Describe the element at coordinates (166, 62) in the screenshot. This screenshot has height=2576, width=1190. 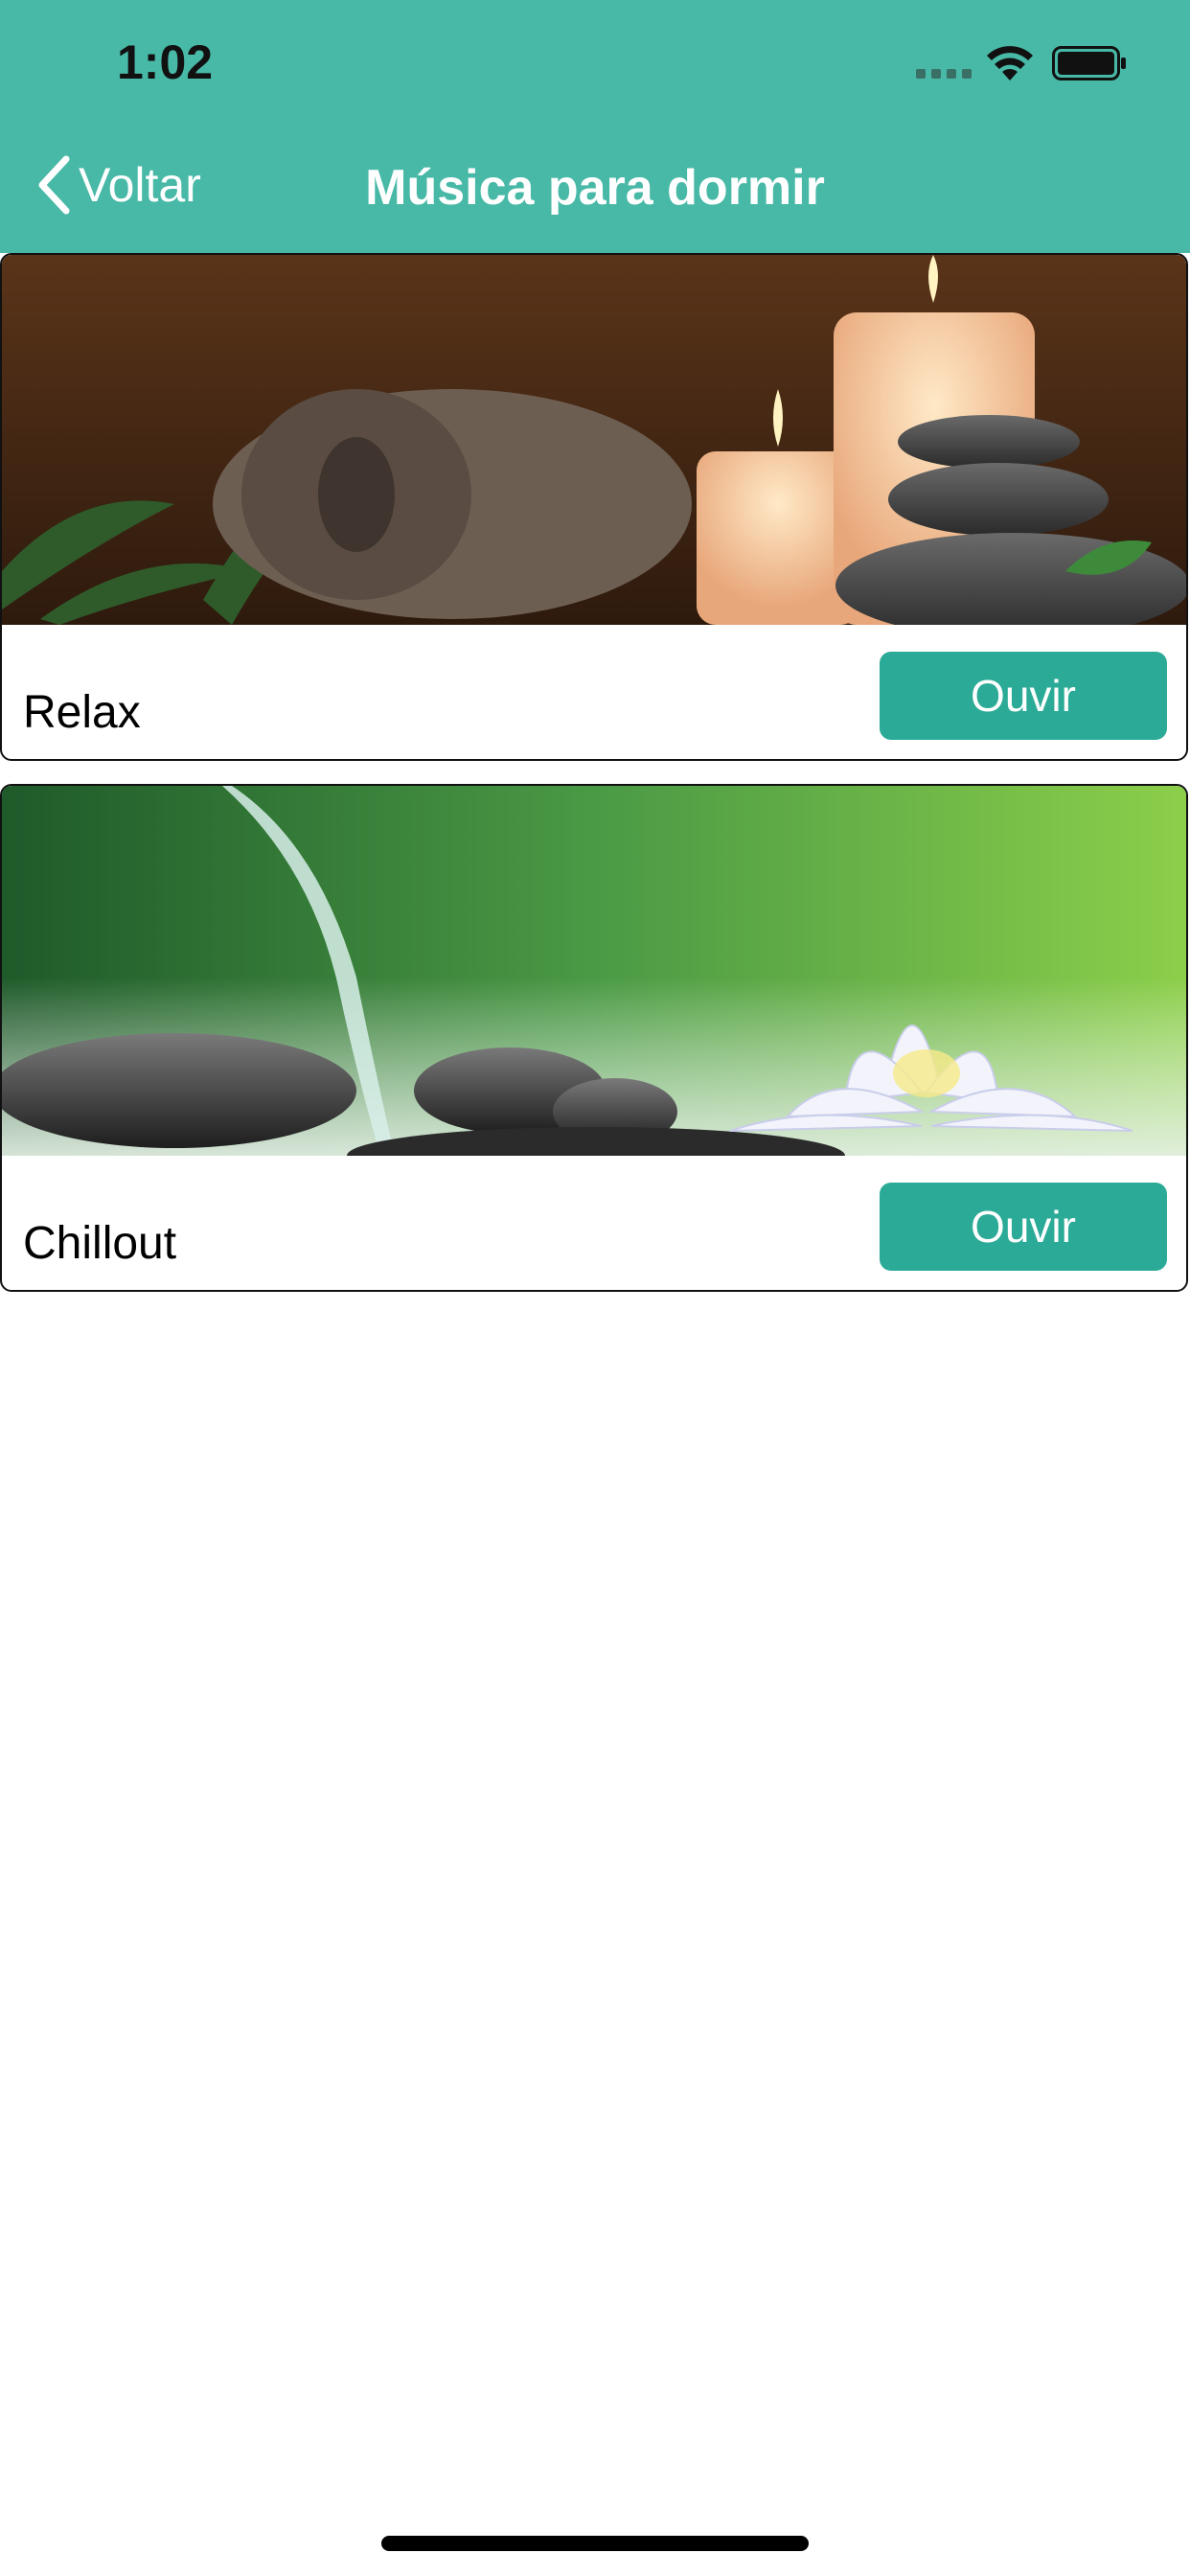
I see `status-time: 1:02` at that location.